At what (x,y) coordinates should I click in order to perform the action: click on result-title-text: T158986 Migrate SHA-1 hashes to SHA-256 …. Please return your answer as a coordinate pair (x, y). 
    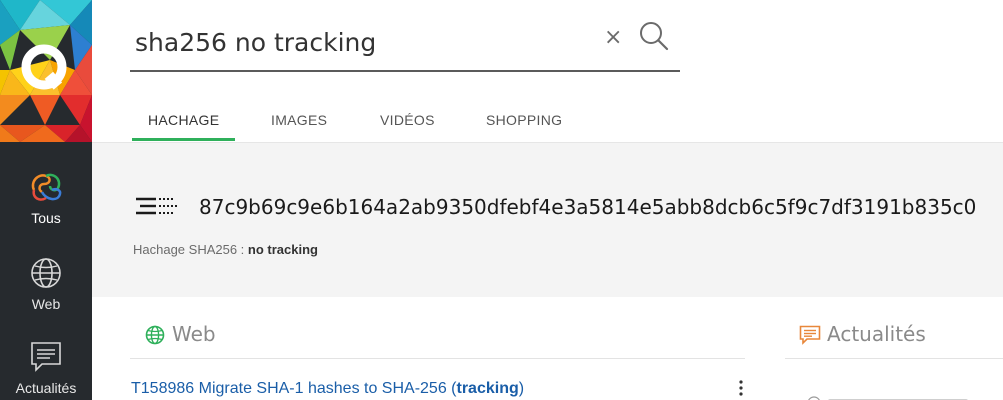
    Looking at the image, I should click on (294, 388).